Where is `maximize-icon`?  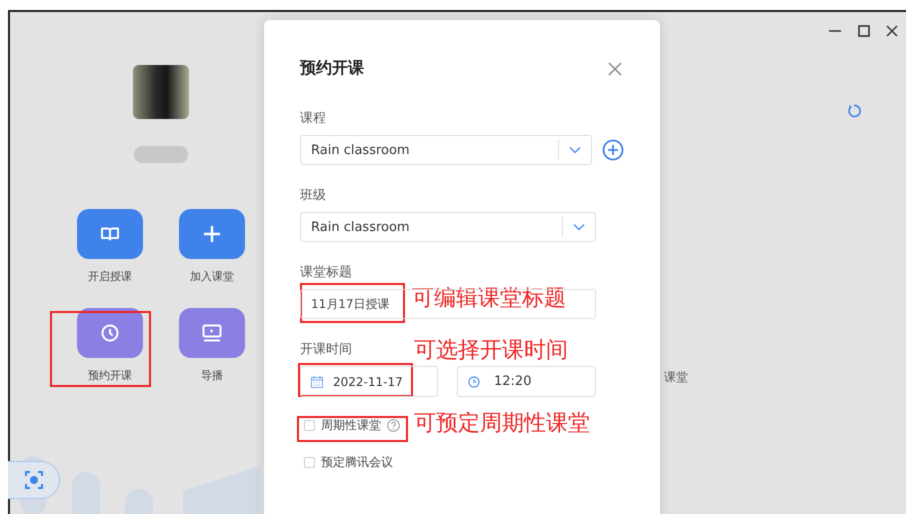
maximize-icon is located at coordinates (864, 31).